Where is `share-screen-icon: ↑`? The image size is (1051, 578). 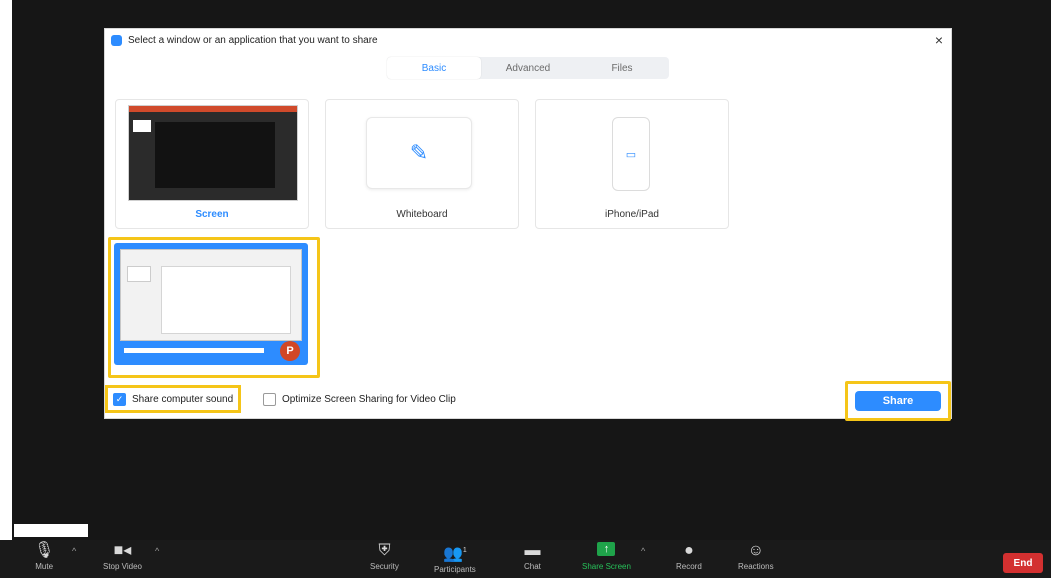 share-screen-icon: ↑ is located at coordinates (606, 549).